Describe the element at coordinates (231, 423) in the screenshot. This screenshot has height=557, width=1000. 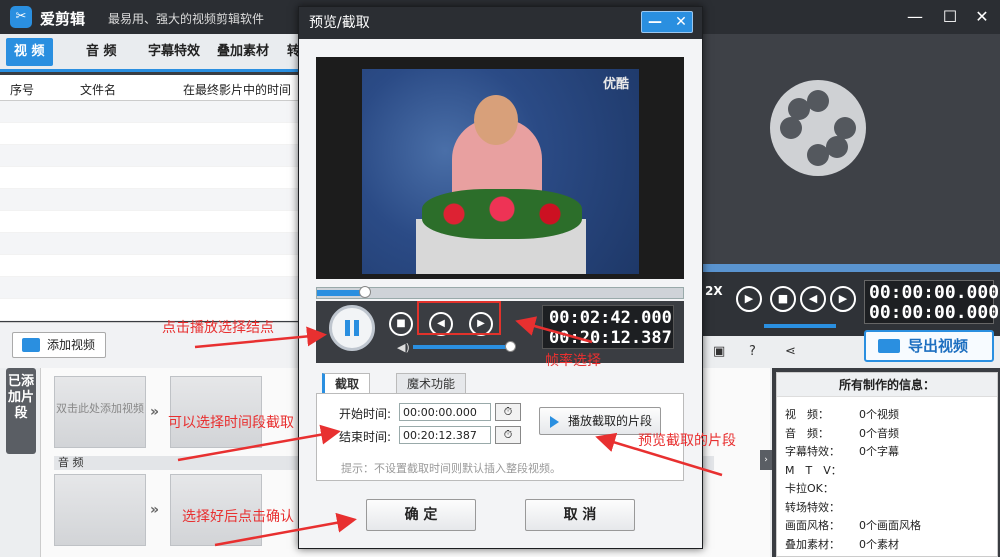
I see `annotation-time-range: 可以选择时间段截取` at that location.